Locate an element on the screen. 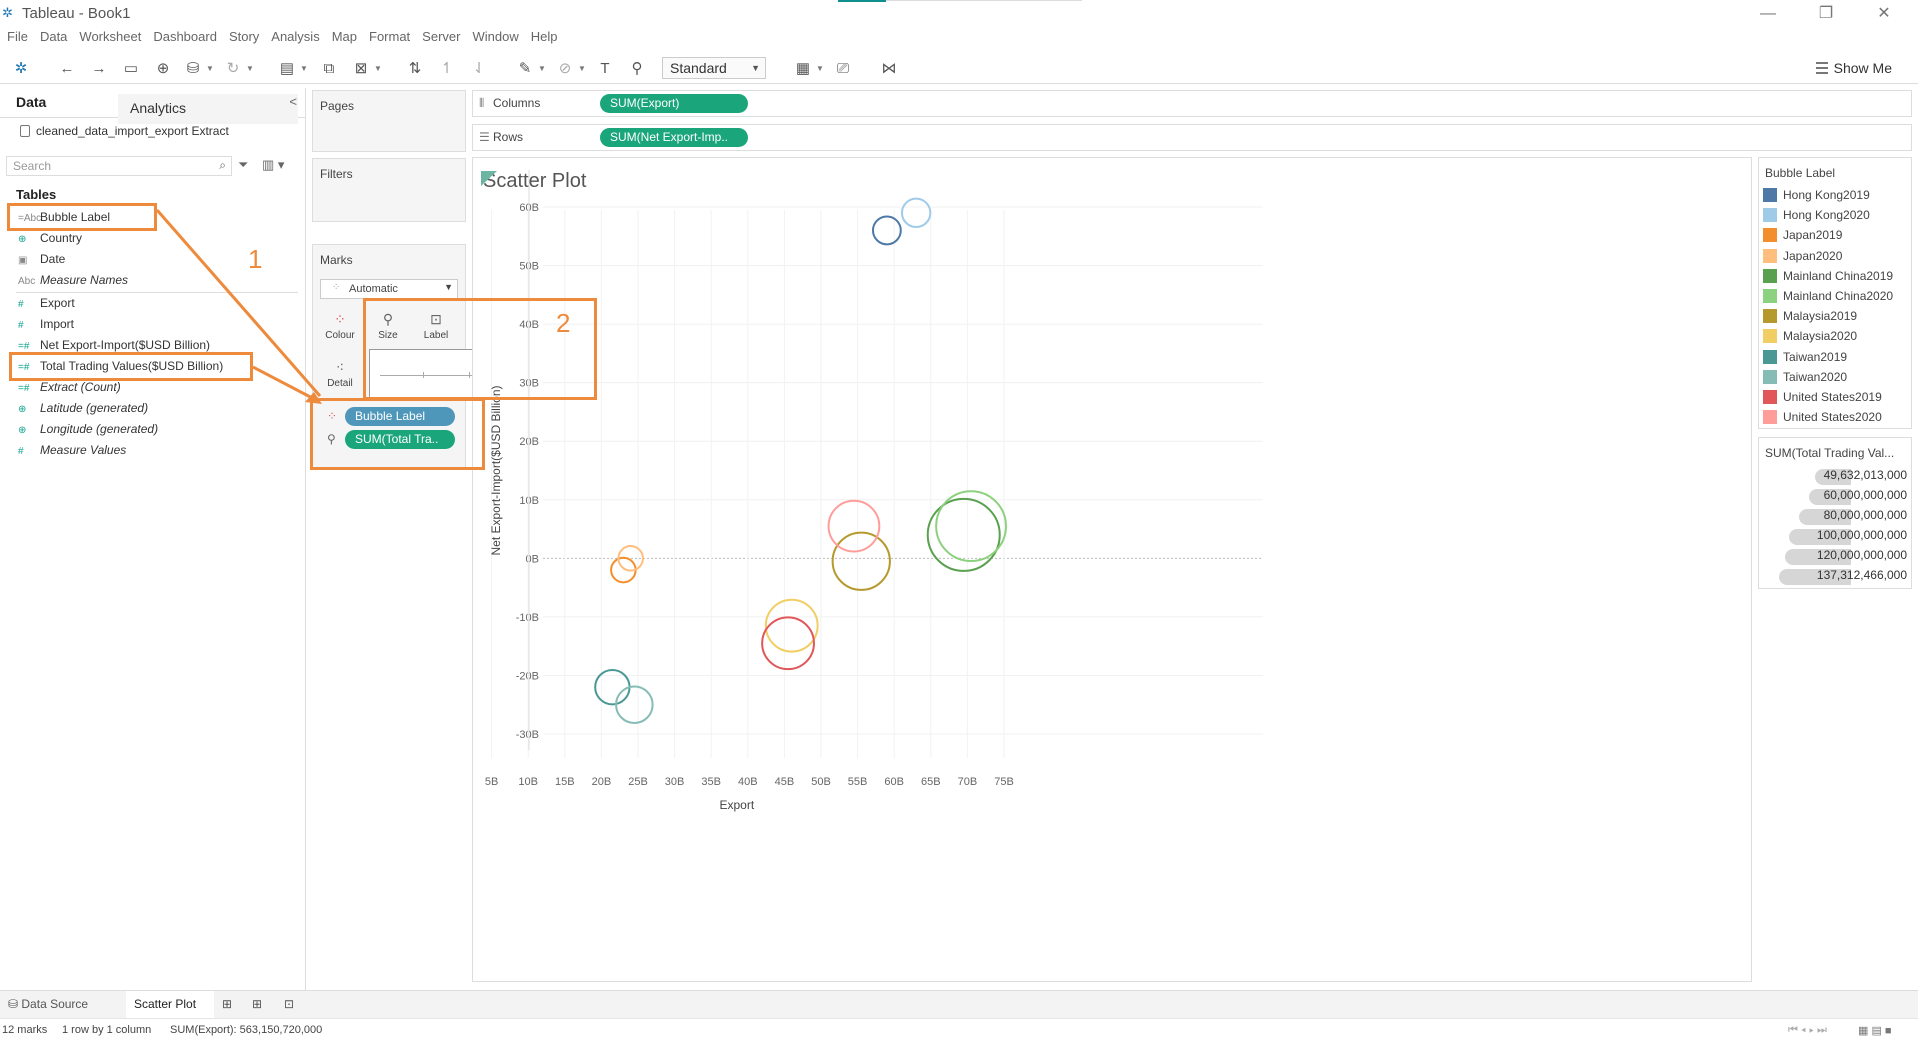 This screenshot has width=1918, height=1042. clear-sheet-icon: ⊠ is located at coordinates (361, 69).